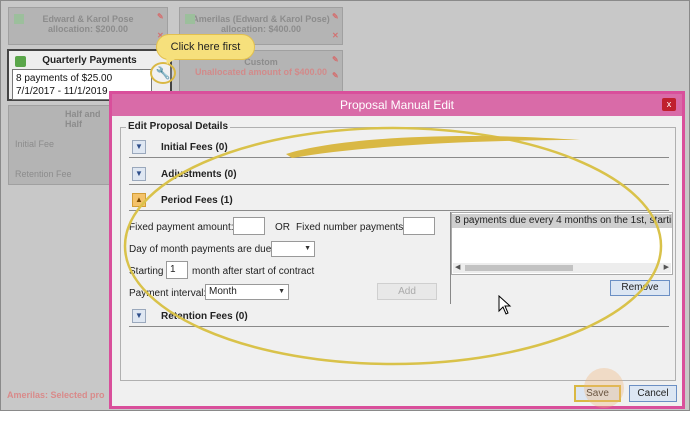  Describe the element at coordinates (181, 227) in the screenshot. I see `fixed-amount-label: Fixed payment amount:` at that location.